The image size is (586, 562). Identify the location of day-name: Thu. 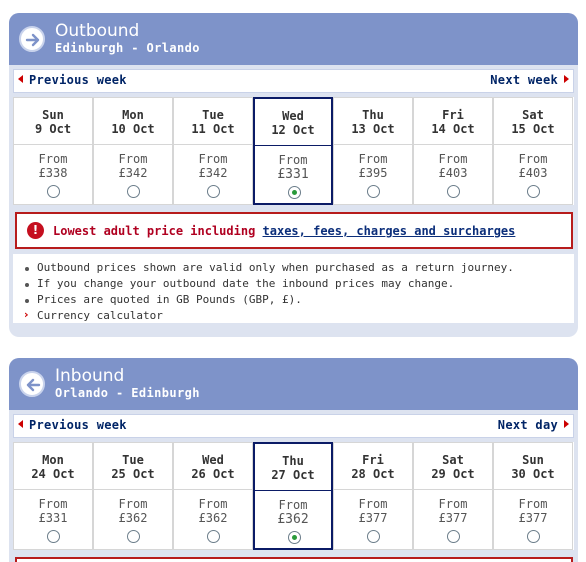
(293, 461).